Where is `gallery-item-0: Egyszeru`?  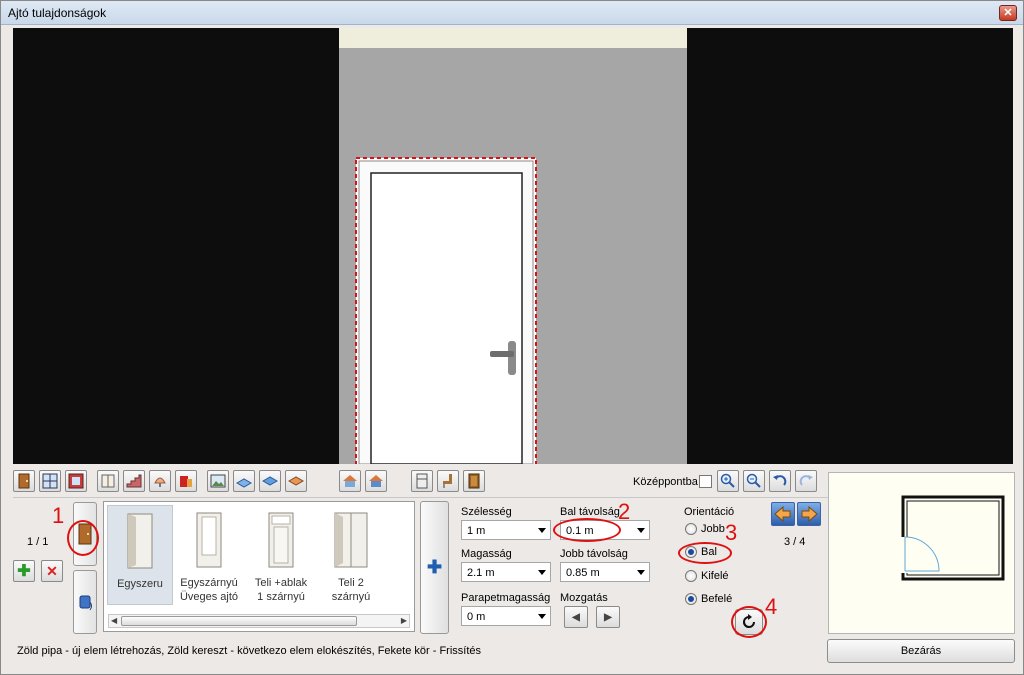 gallery-item-0: Egyszeru is located at coordinates (140, 555).